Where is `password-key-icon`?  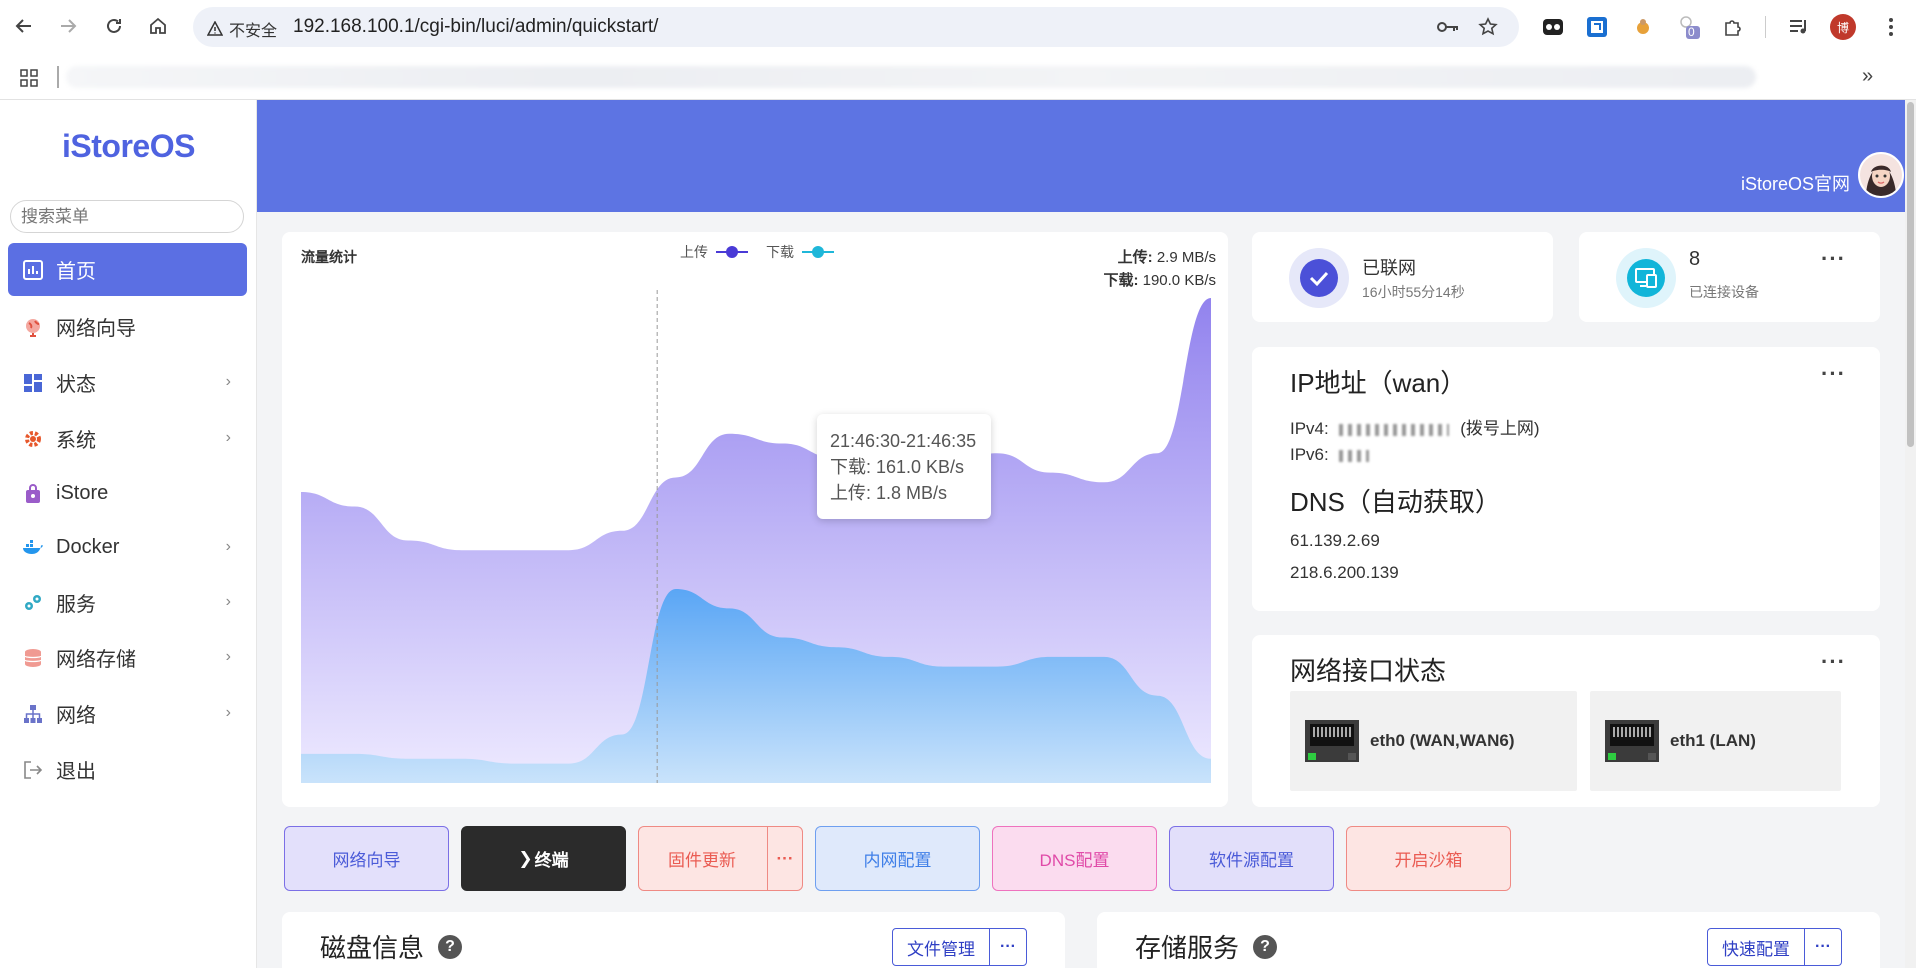
password-key-icon is located at coordinates (1448, 27).